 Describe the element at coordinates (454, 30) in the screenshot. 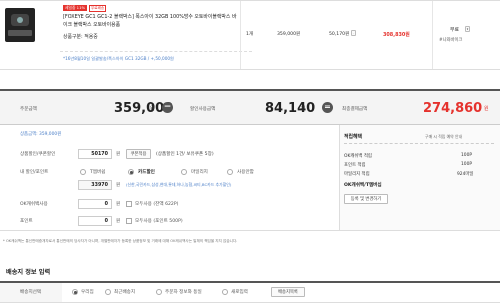

I see `shipping-fee: 무료` at that location.